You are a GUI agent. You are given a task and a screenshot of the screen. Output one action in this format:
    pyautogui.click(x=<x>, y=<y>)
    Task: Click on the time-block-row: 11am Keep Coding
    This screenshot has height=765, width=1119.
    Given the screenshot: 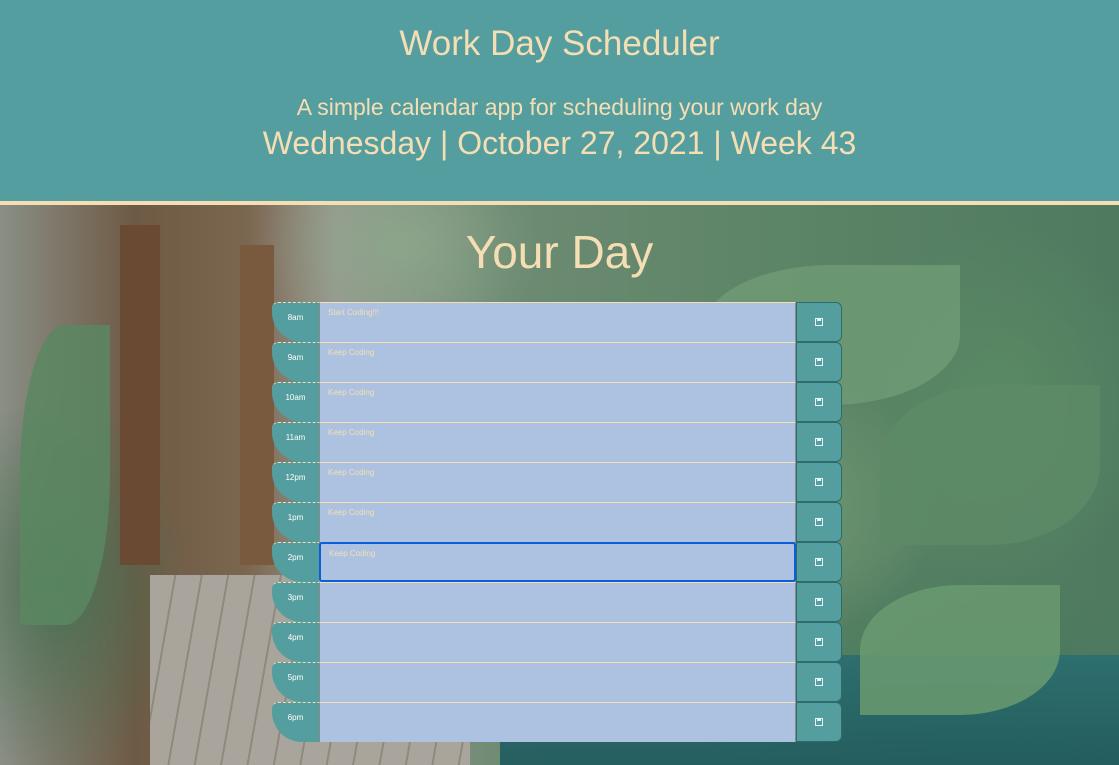 What is the action you would take?
    pyautogui.click(x=557, y=442)
    